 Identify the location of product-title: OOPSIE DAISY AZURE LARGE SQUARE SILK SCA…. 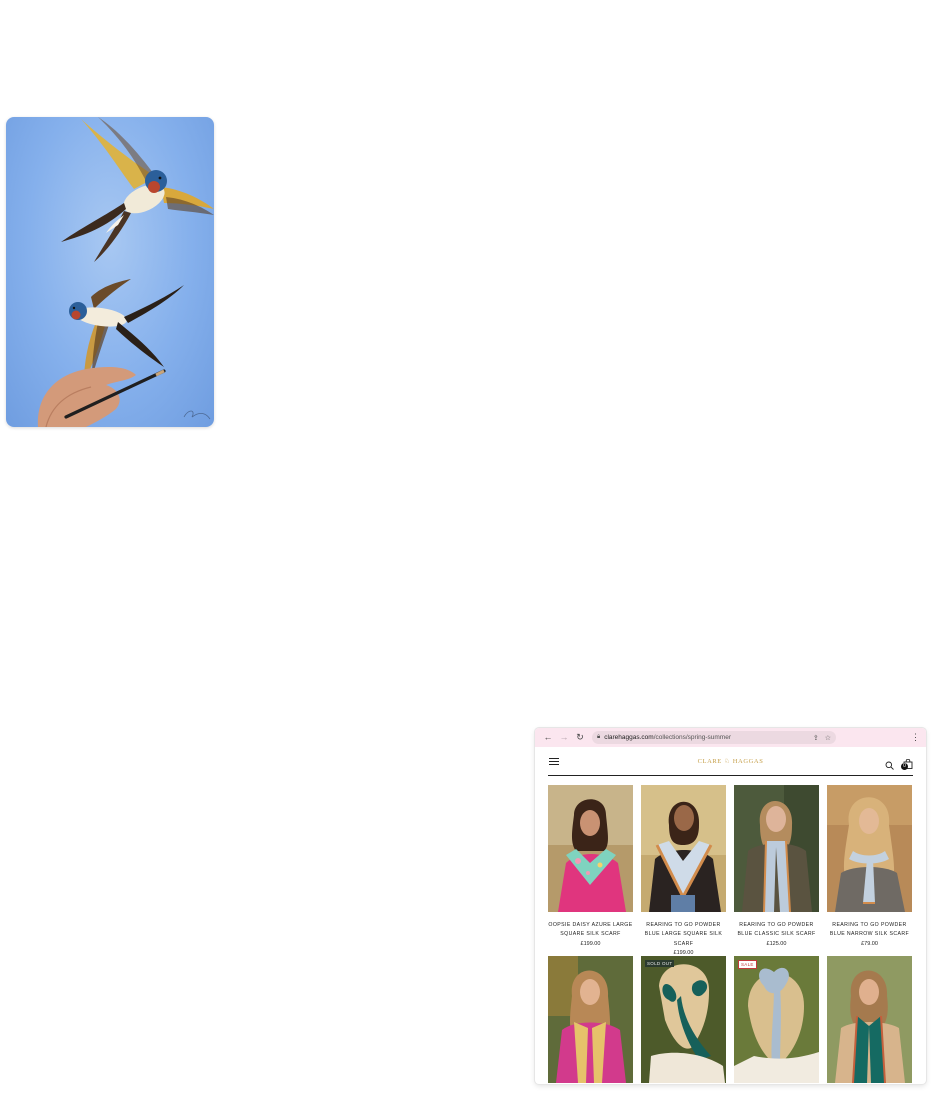
(590, 930).